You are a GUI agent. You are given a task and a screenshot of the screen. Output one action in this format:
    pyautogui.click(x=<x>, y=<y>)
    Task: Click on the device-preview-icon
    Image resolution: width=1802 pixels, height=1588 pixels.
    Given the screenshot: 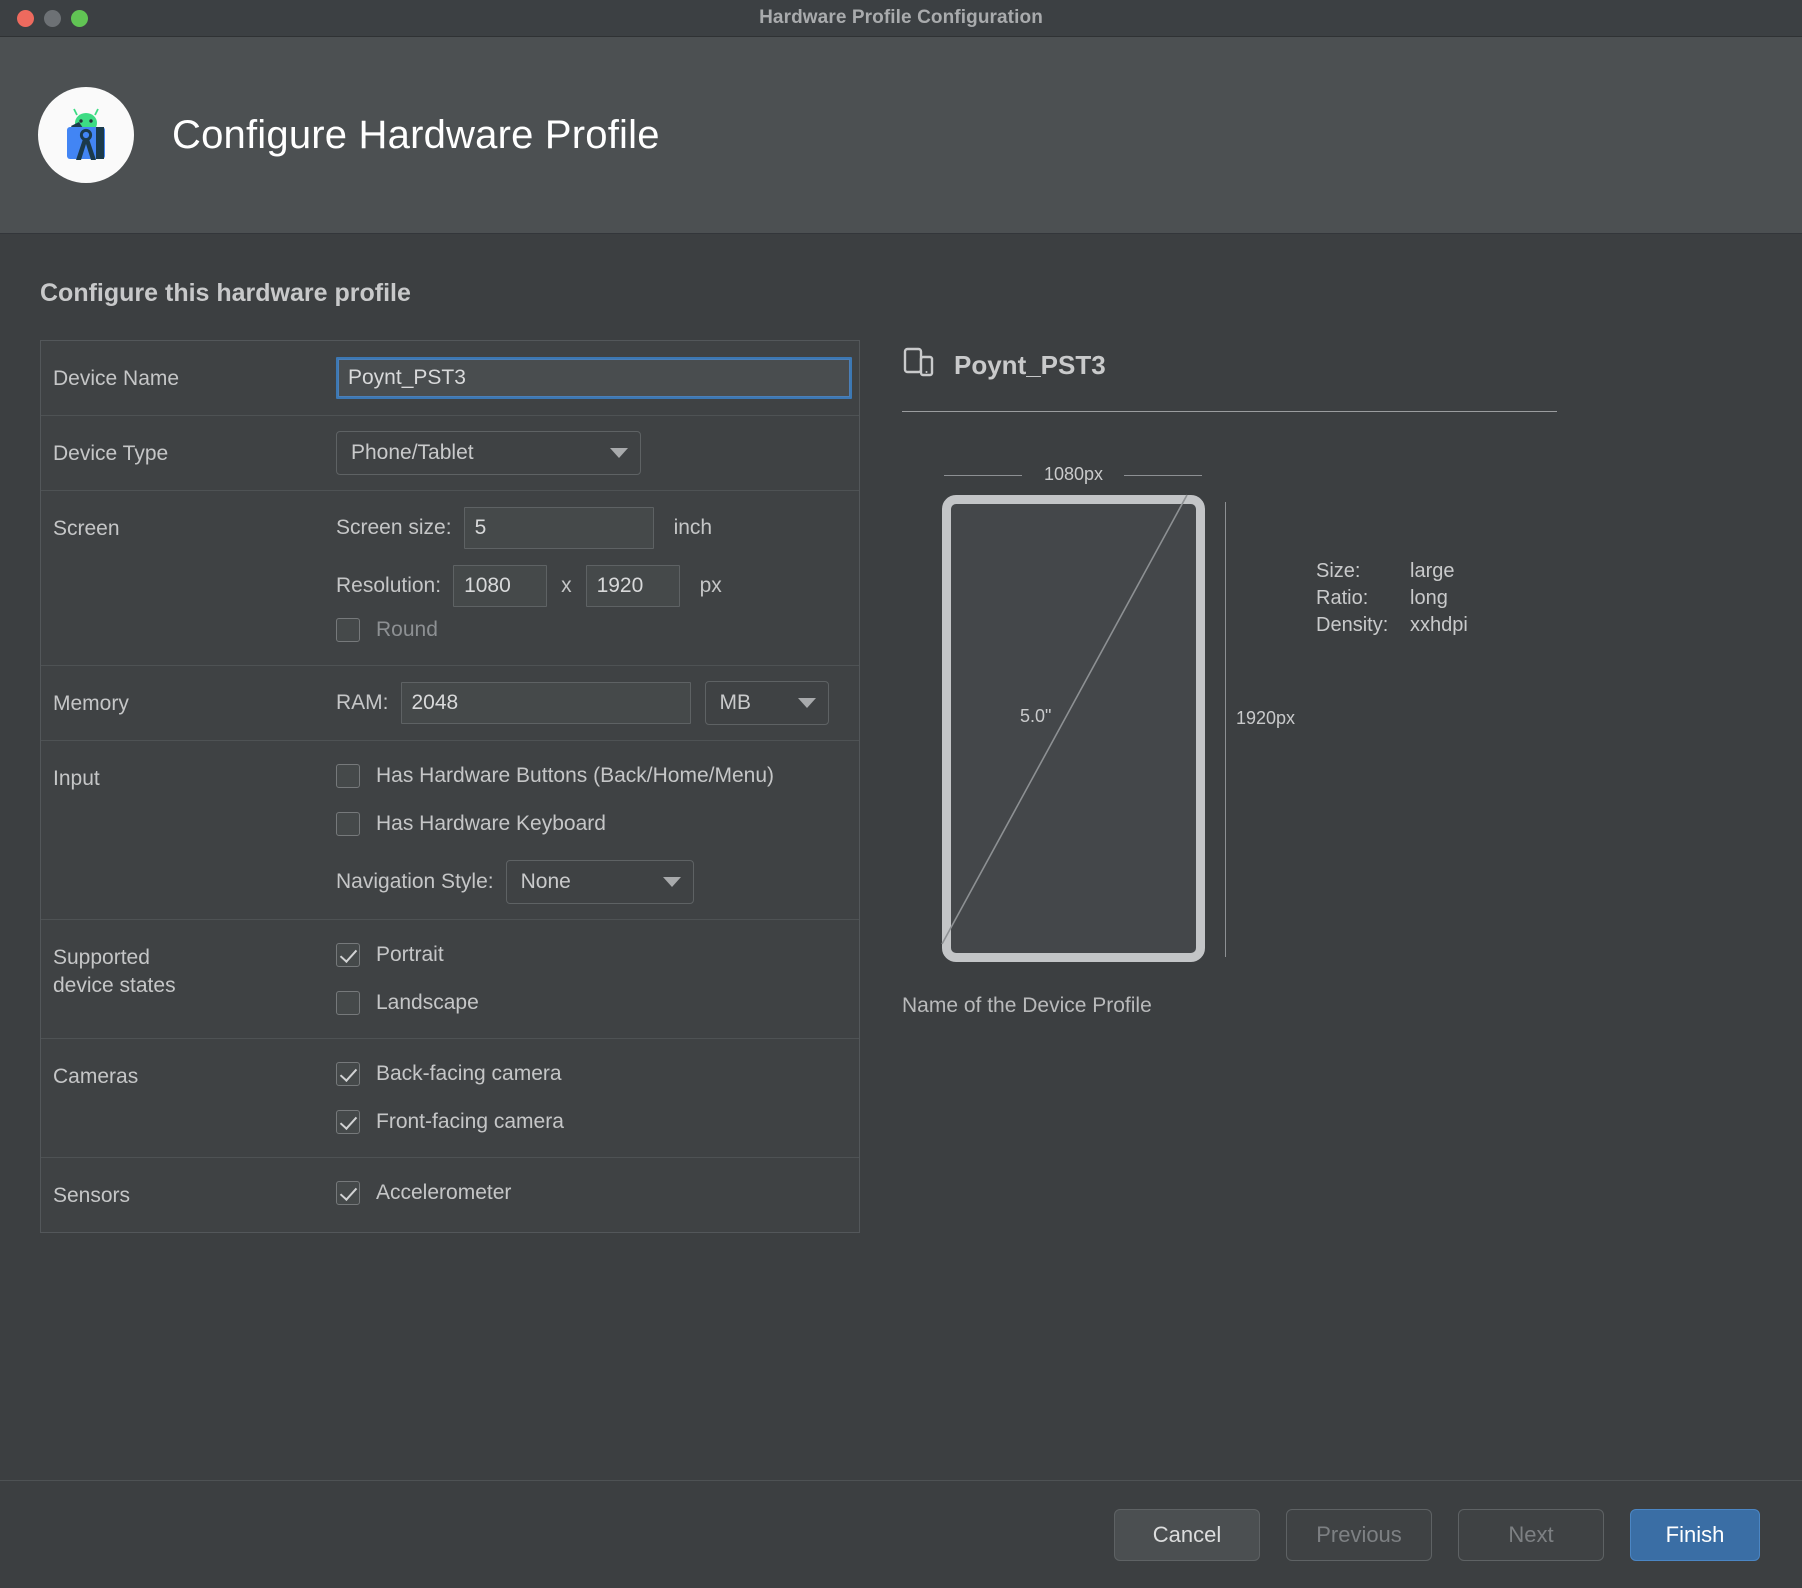 What is the action you would take?
    pyautogui.click(x=919, y=365)
    